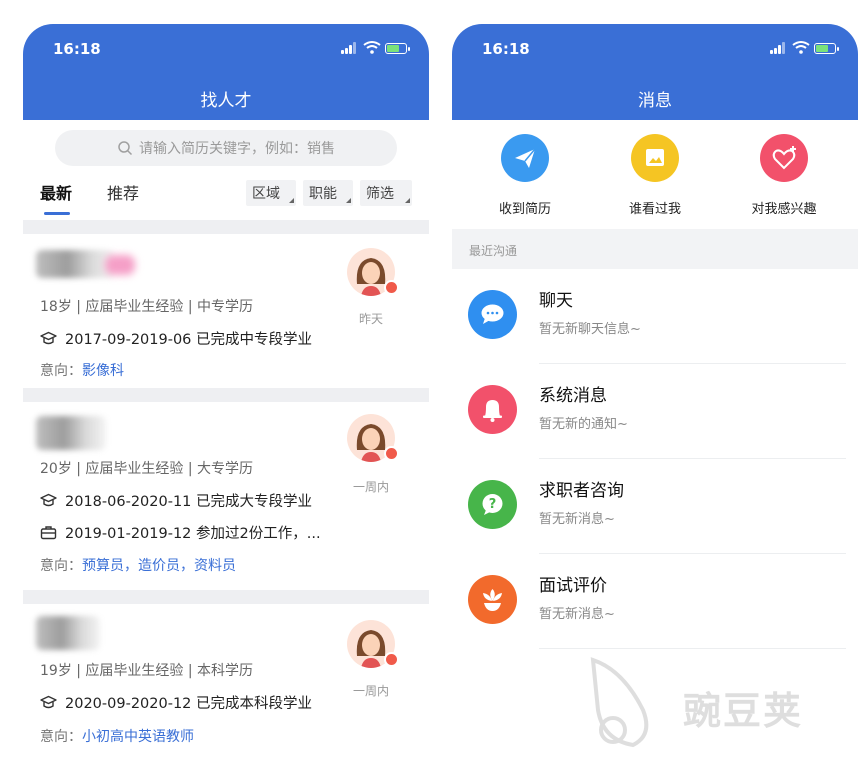  I want to click on tab-bar: 最新 推荐 区域 职能 筛选, so click(226, 200).